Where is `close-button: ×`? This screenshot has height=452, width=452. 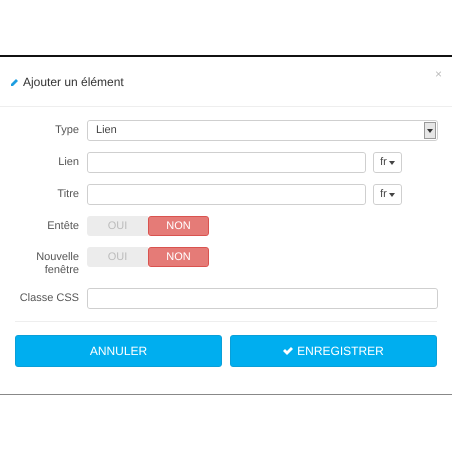
close-button: × is located at coordinates (438, 74).